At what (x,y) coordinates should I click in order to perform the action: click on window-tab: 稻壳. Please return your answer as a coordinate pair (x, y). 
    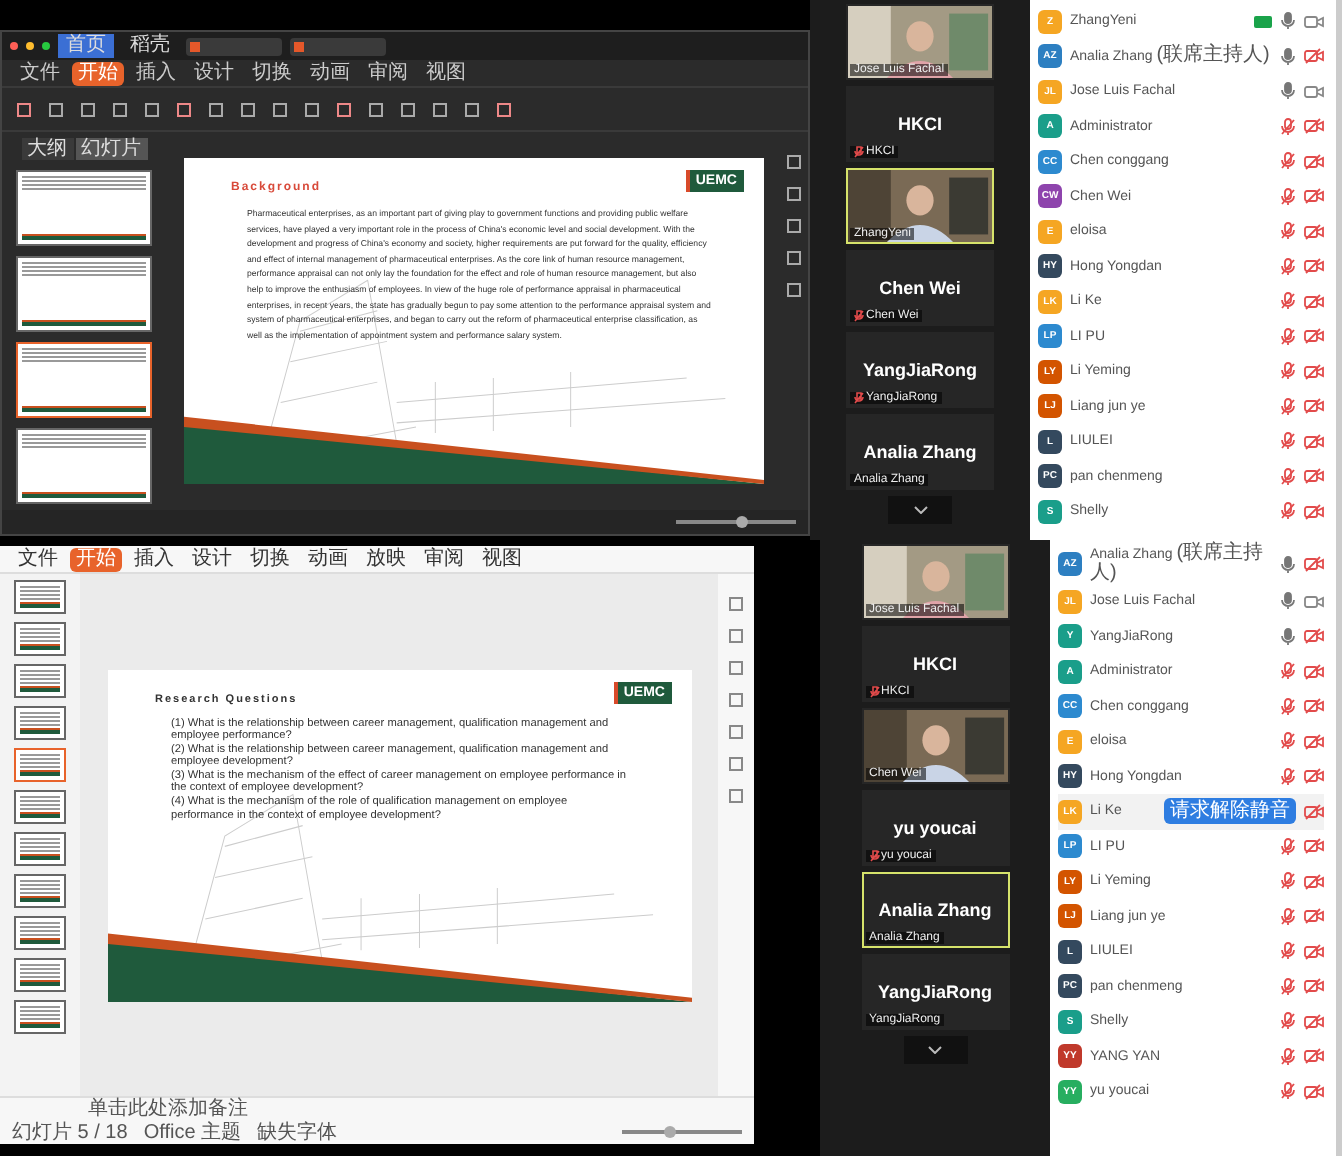
    Looking at the image, I should click on (150, 46).